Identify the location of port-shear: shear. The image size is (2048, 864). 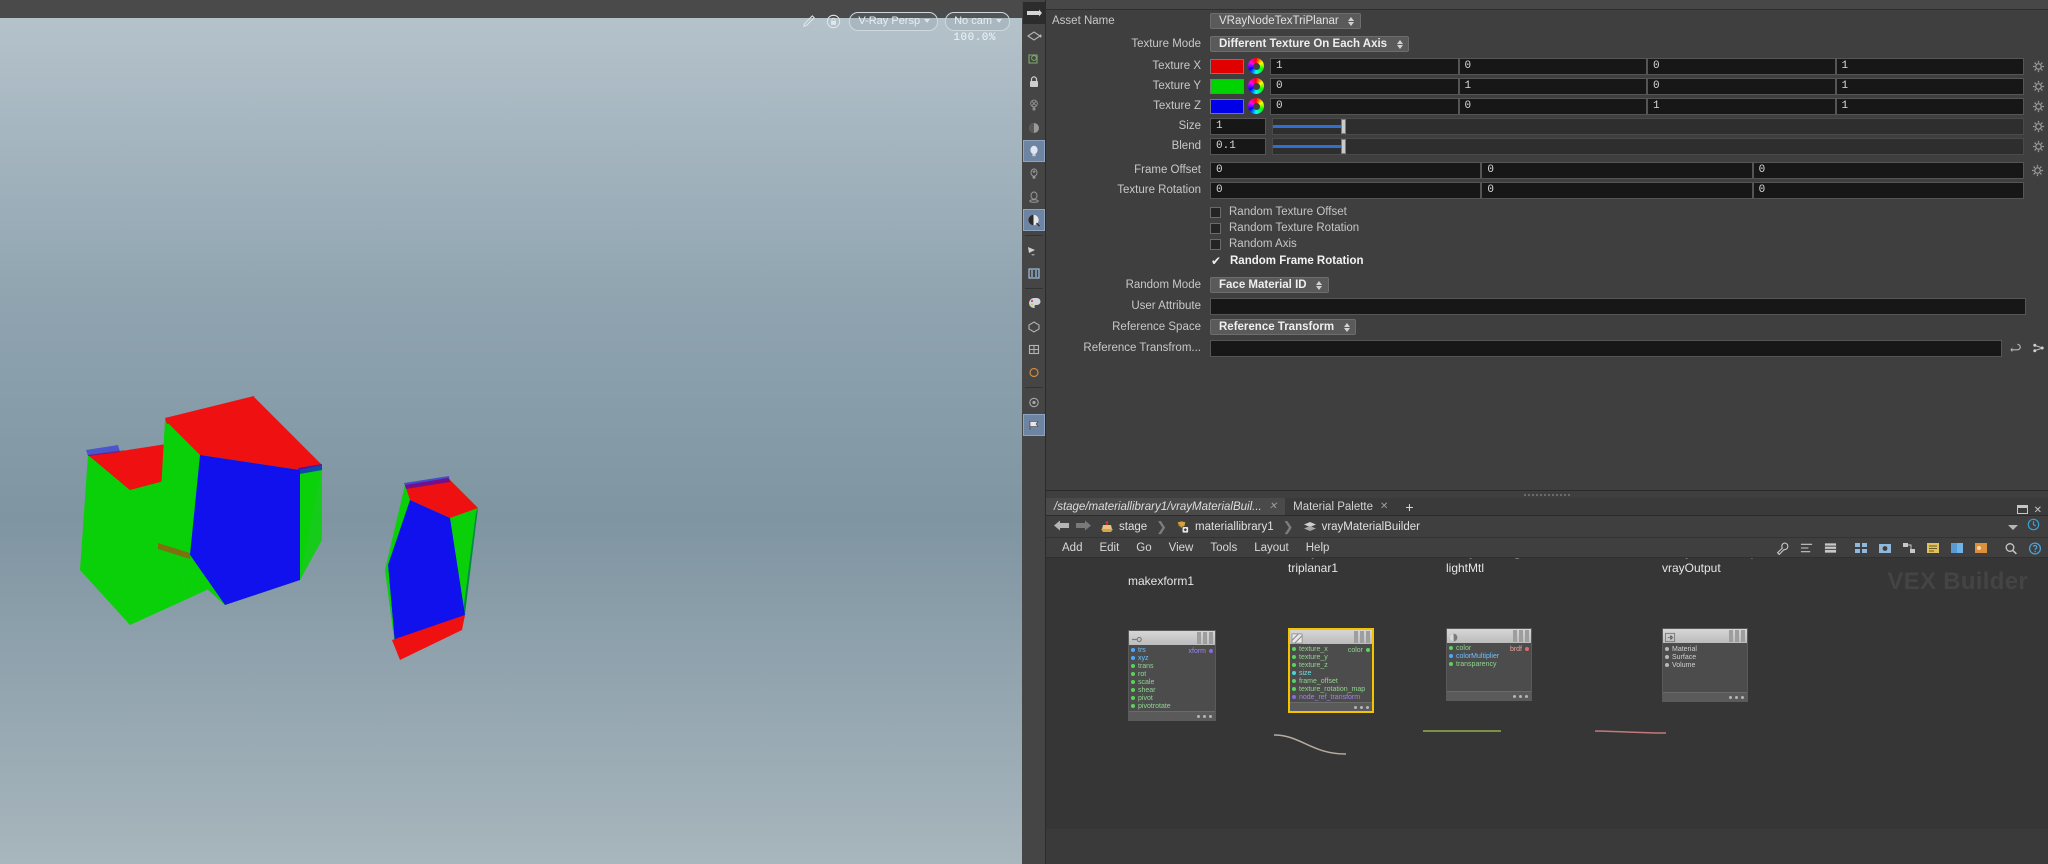
(1172, 690).